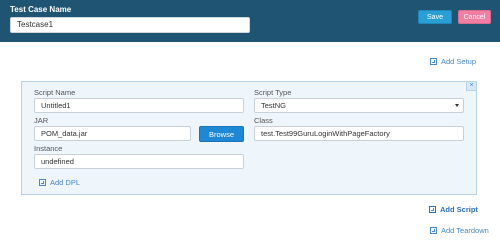 The image size is (500, 250). I want to click on close-icon: ×, so click(471, 86).